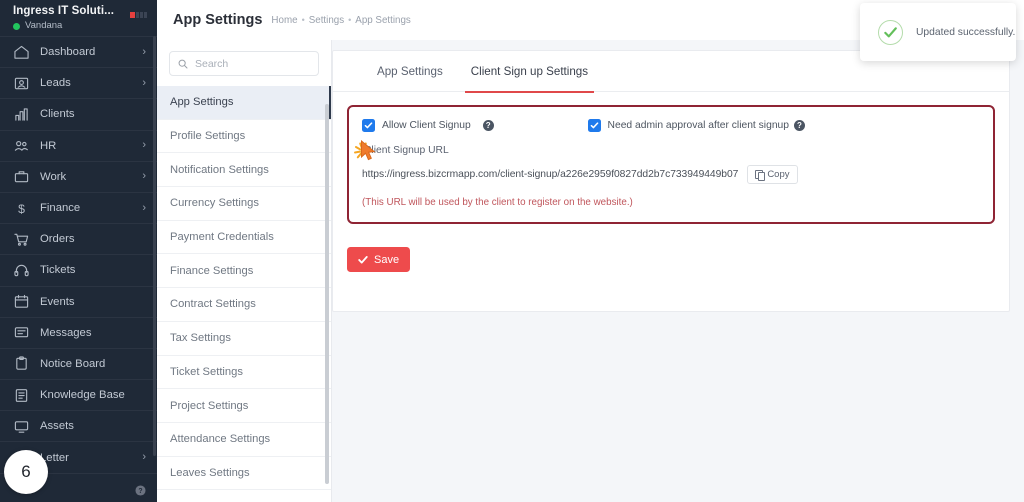 The height and width of the screenshot is (502, 1024). I want to click on settings-item-label: Notification Settings, so click(219, 169).